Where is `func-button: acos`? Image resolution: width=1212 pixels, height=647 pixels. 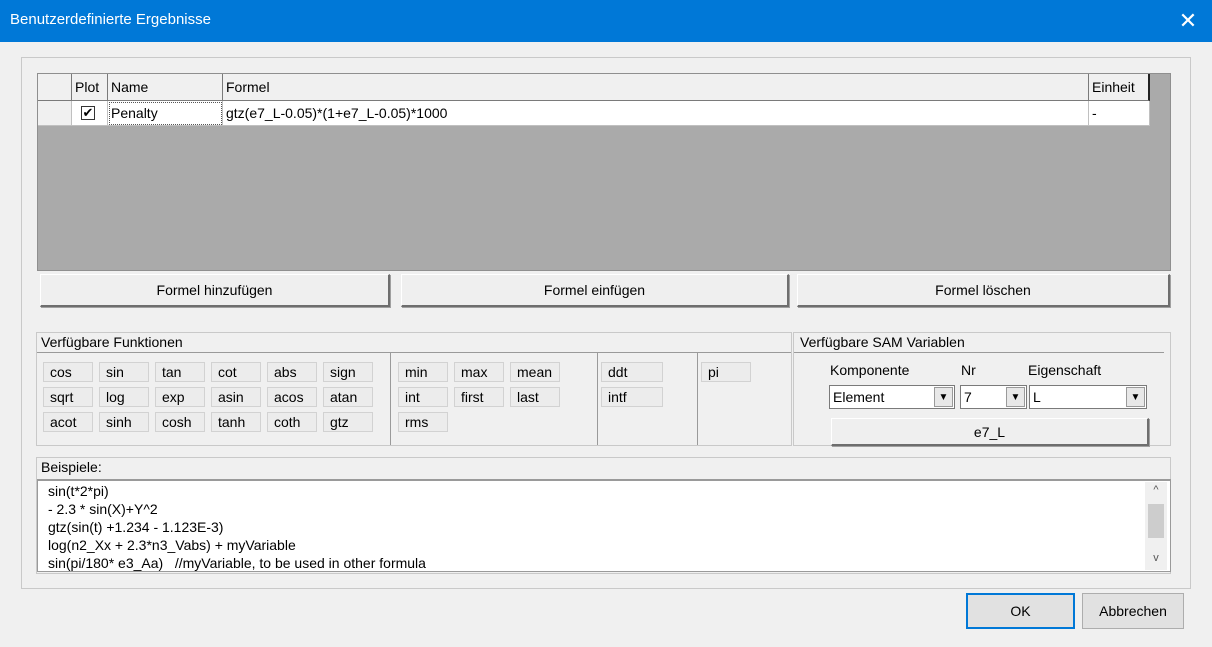 func-button: acos is located at coordinates (292, 397).